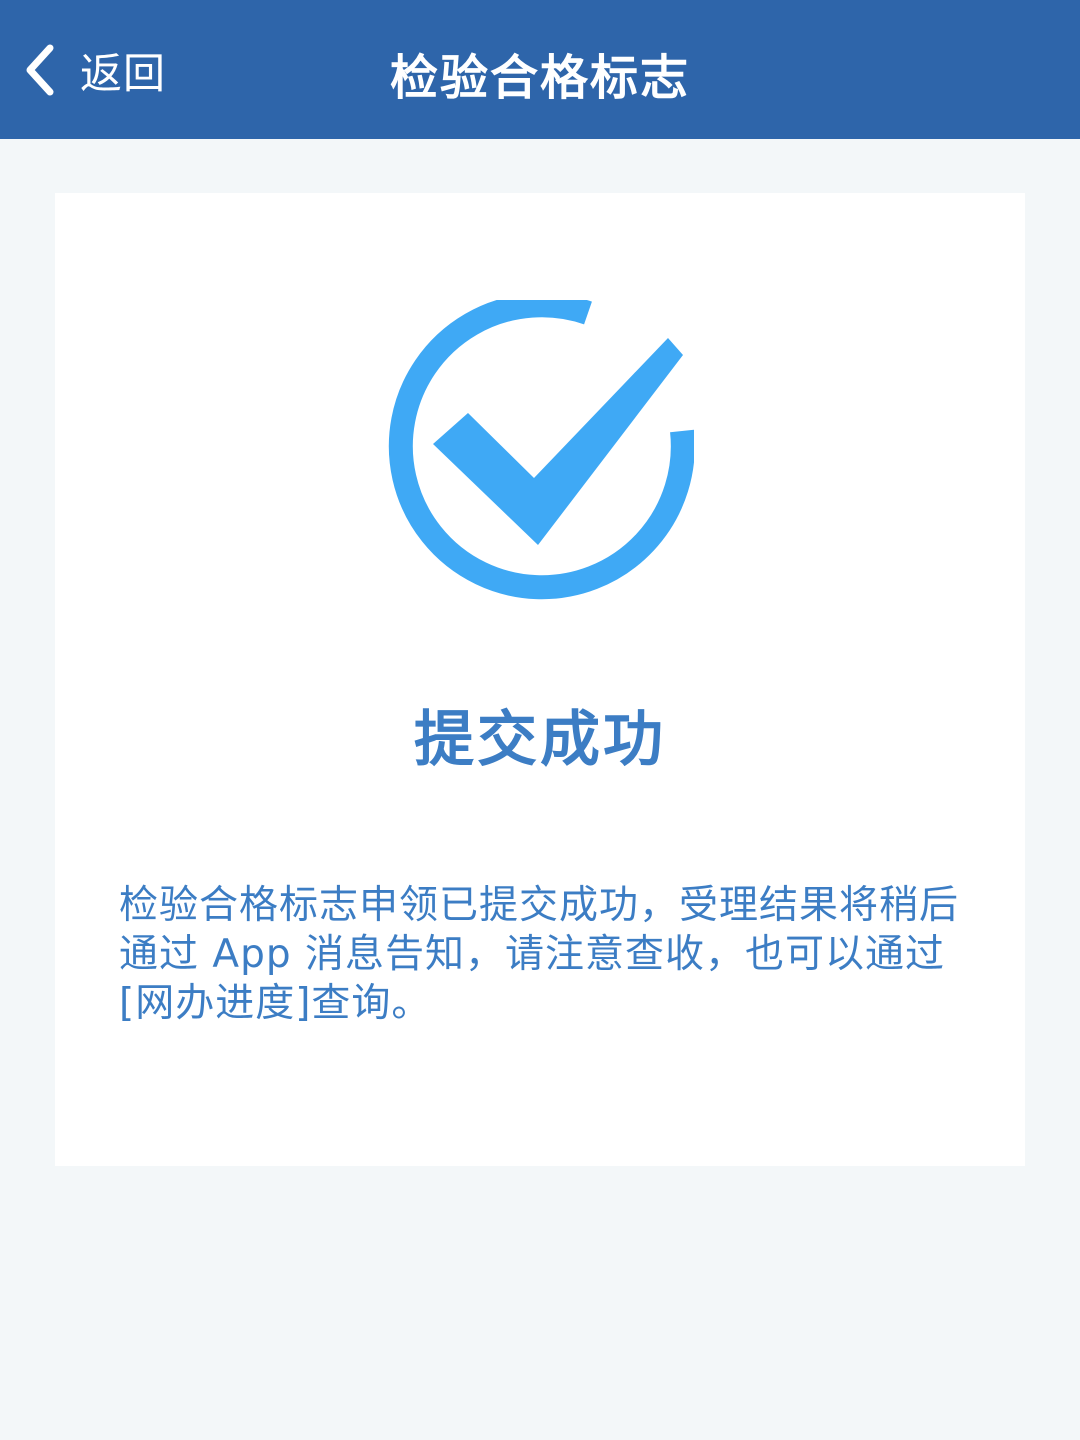  I want to click on app-header: 返回 检验合格标志, so click(540, 69).